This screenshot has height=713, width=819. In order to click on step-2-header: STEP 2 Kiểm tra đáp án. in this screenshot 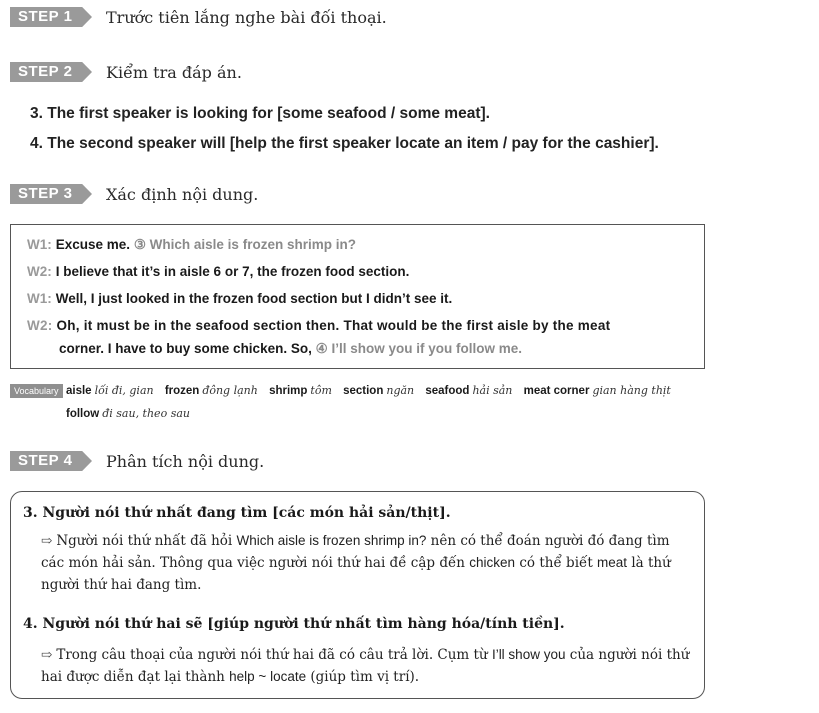, I will do `click(126, 72)`.